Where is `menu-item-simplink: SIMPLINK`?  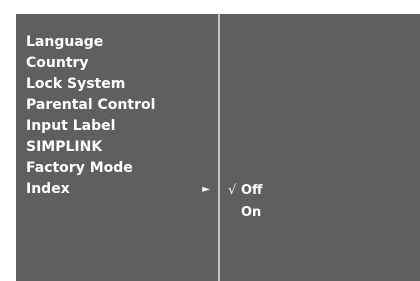
menu-item-simplink: SIMPLINK is located at coordinates (121, 147).